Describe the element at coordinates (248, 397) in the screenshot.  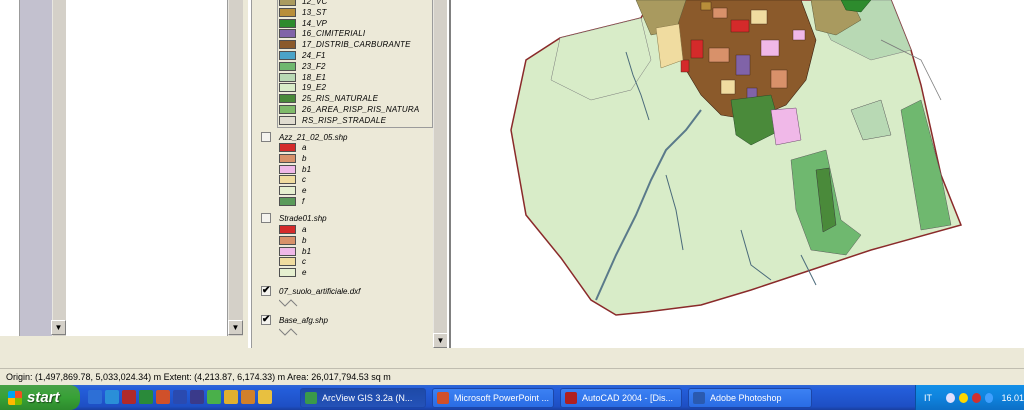
I see `photo-icon` at that location.